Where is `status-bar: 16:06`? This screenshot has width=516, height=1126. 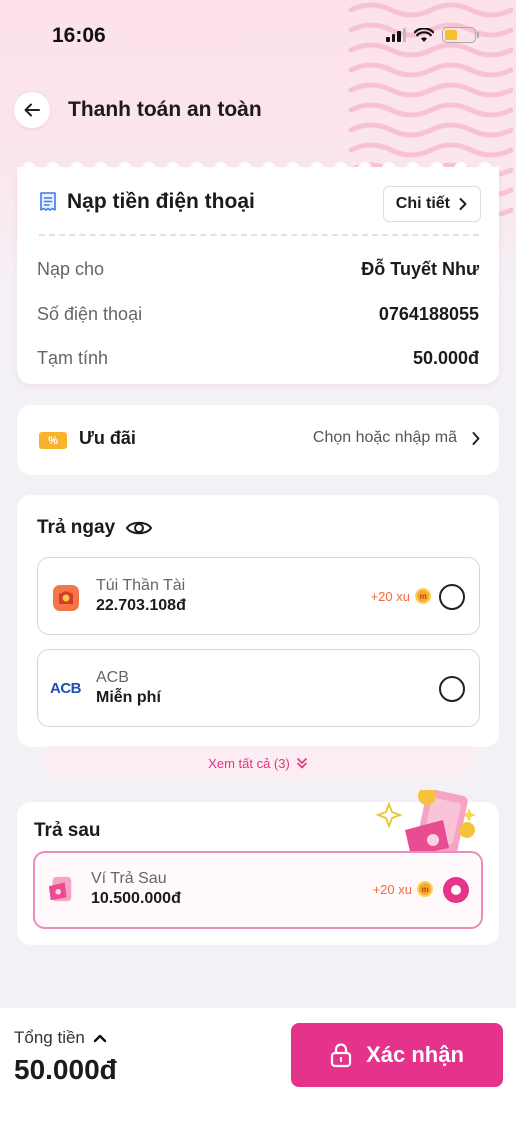 status-bar: 16:06 is located at coordinates (258, 38).